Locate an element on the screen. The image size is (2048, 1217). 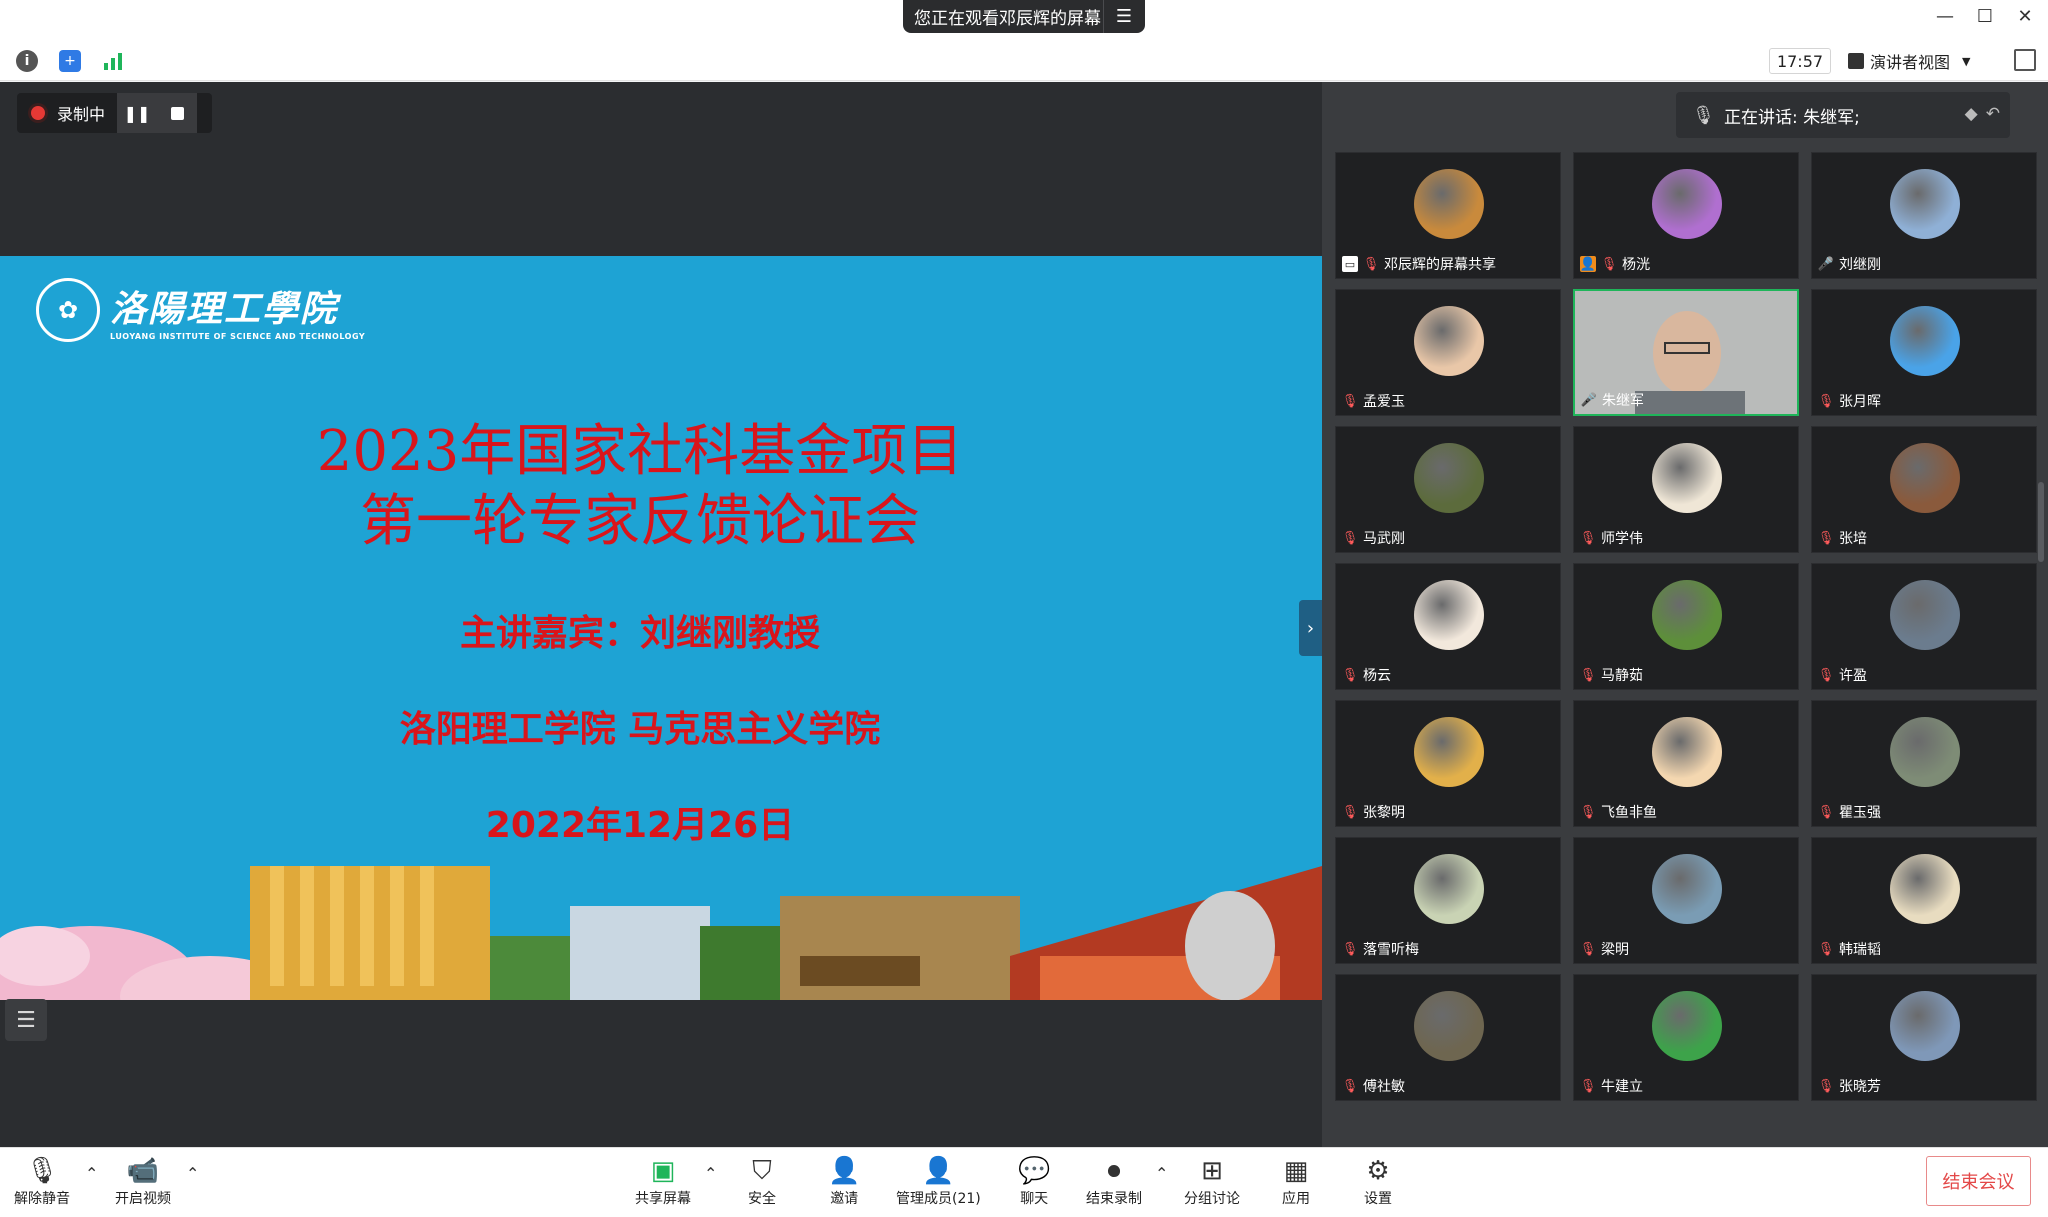
participant-tile: 🎙 落雪听梅 is located at coordinates (1448, 900).